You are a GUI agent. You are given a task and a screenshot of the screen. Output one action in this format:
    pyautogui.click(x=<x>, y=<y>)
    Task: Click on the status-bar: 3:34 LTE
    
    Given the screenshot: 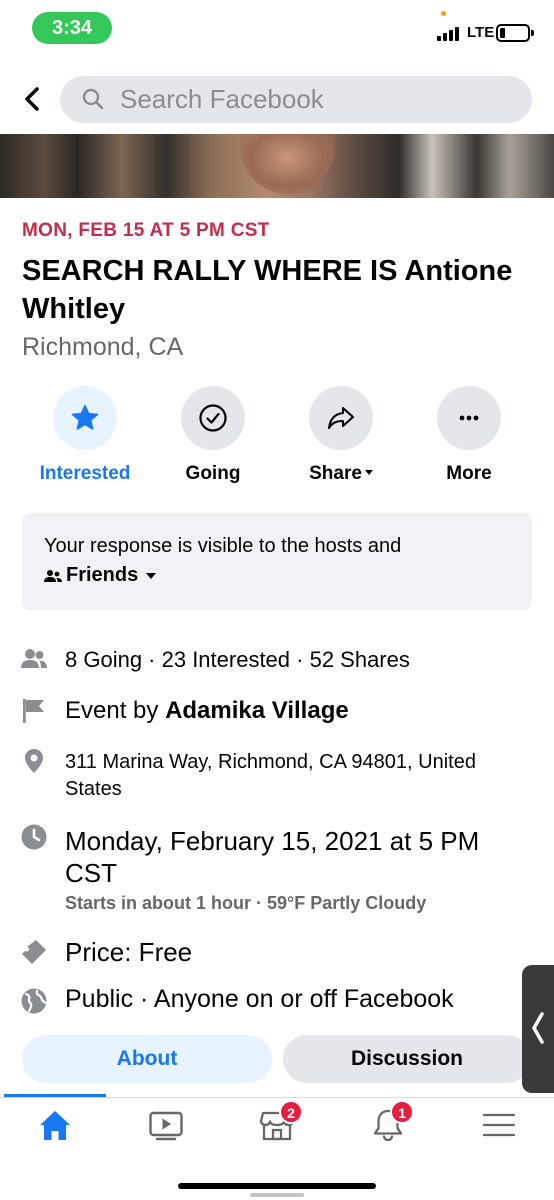 What is the action you would take?
    pyautogui.click(x=277, y=30)
    